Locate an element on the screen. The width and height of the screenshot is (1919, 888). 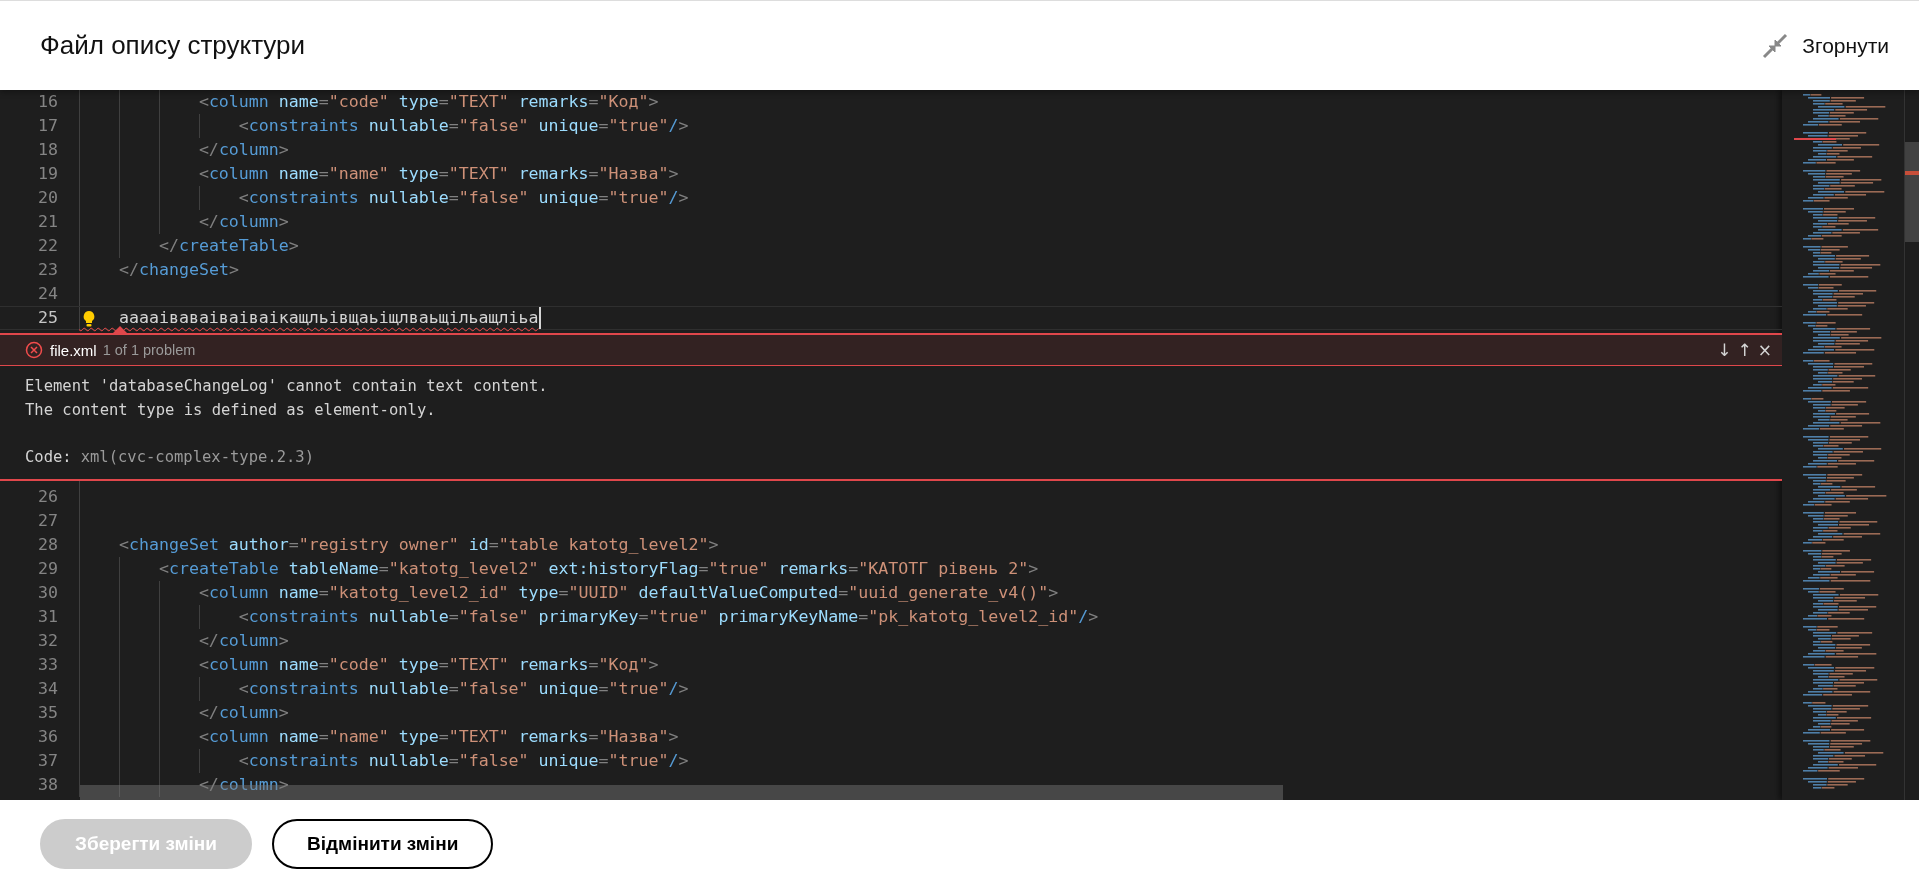
code-line: <column name="katotg_level2_id" type="UUID" defaultValueComputed="uuid_generate_v4()"> is located at coordinates (628, 593).